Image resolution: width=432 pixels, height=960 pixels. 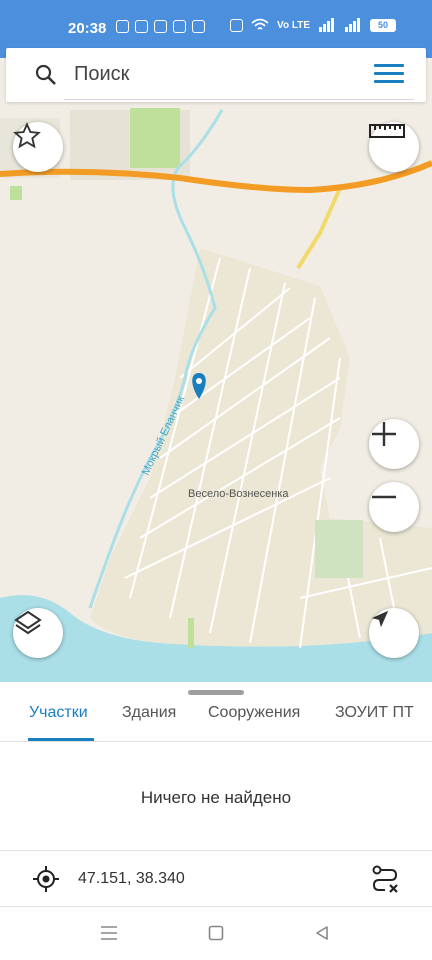 I want to click on status-system-icons: Vo LTE 50, so click(x=313, y=25).